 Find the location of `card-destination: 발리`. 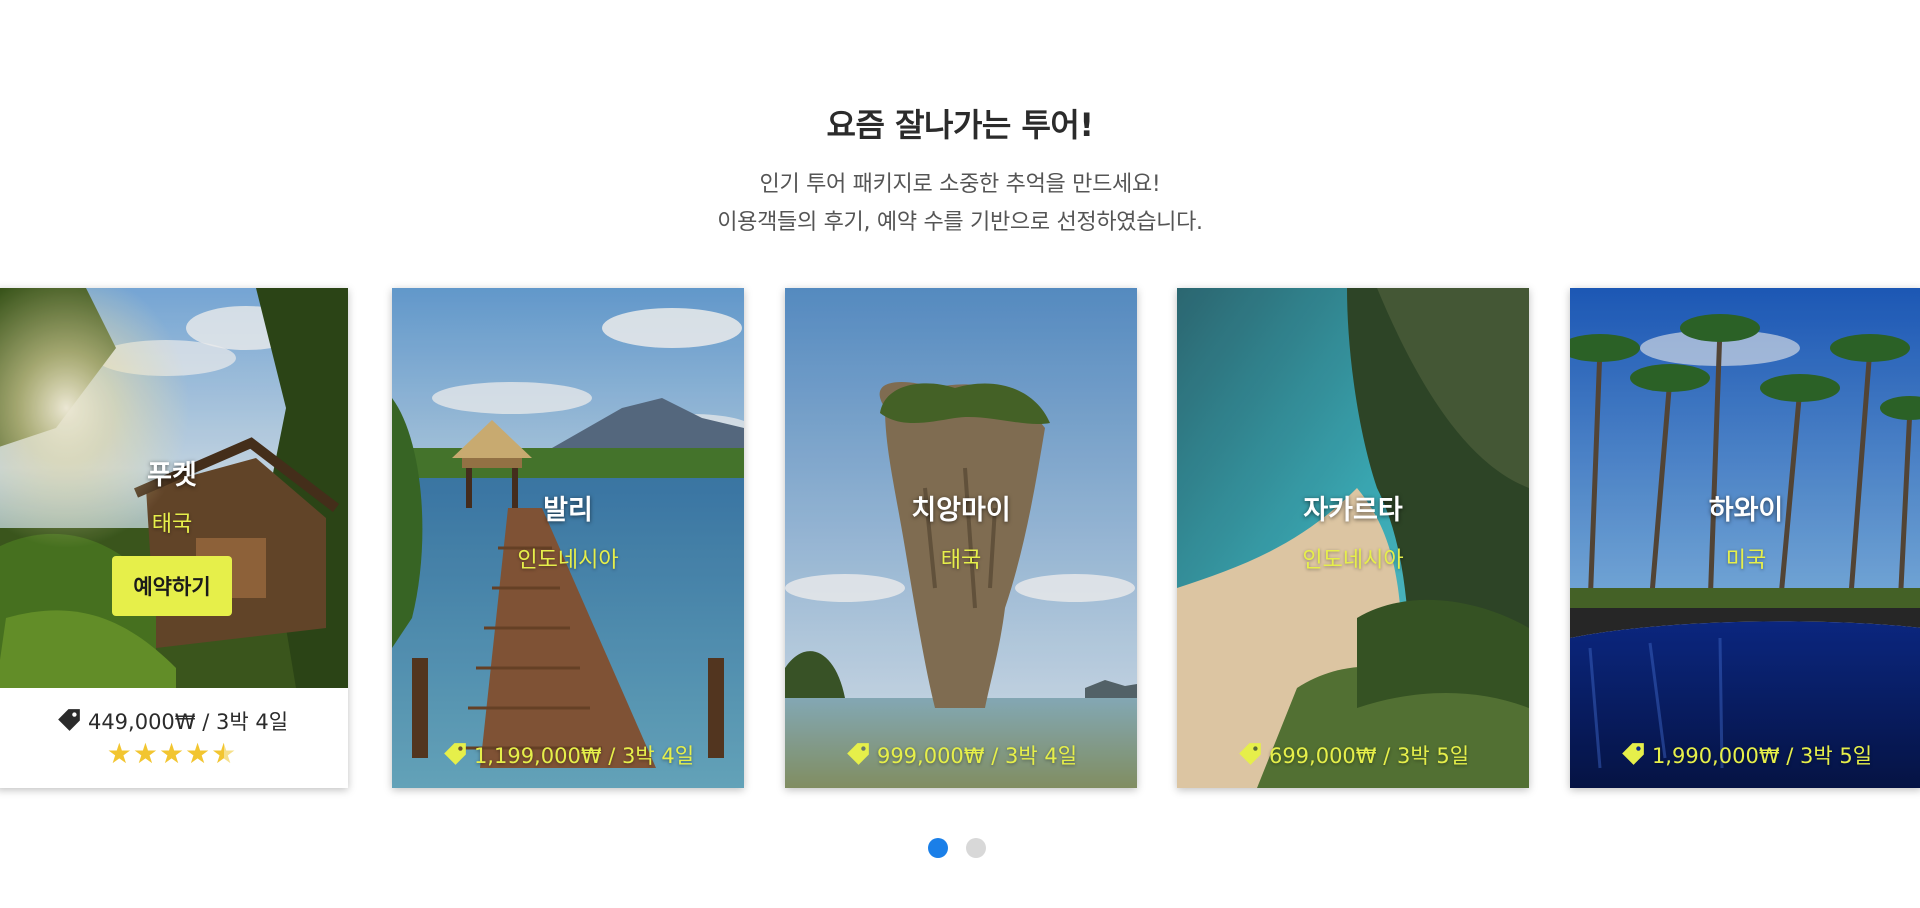

card-destination: 발리 is located at coordinates (568, 510).